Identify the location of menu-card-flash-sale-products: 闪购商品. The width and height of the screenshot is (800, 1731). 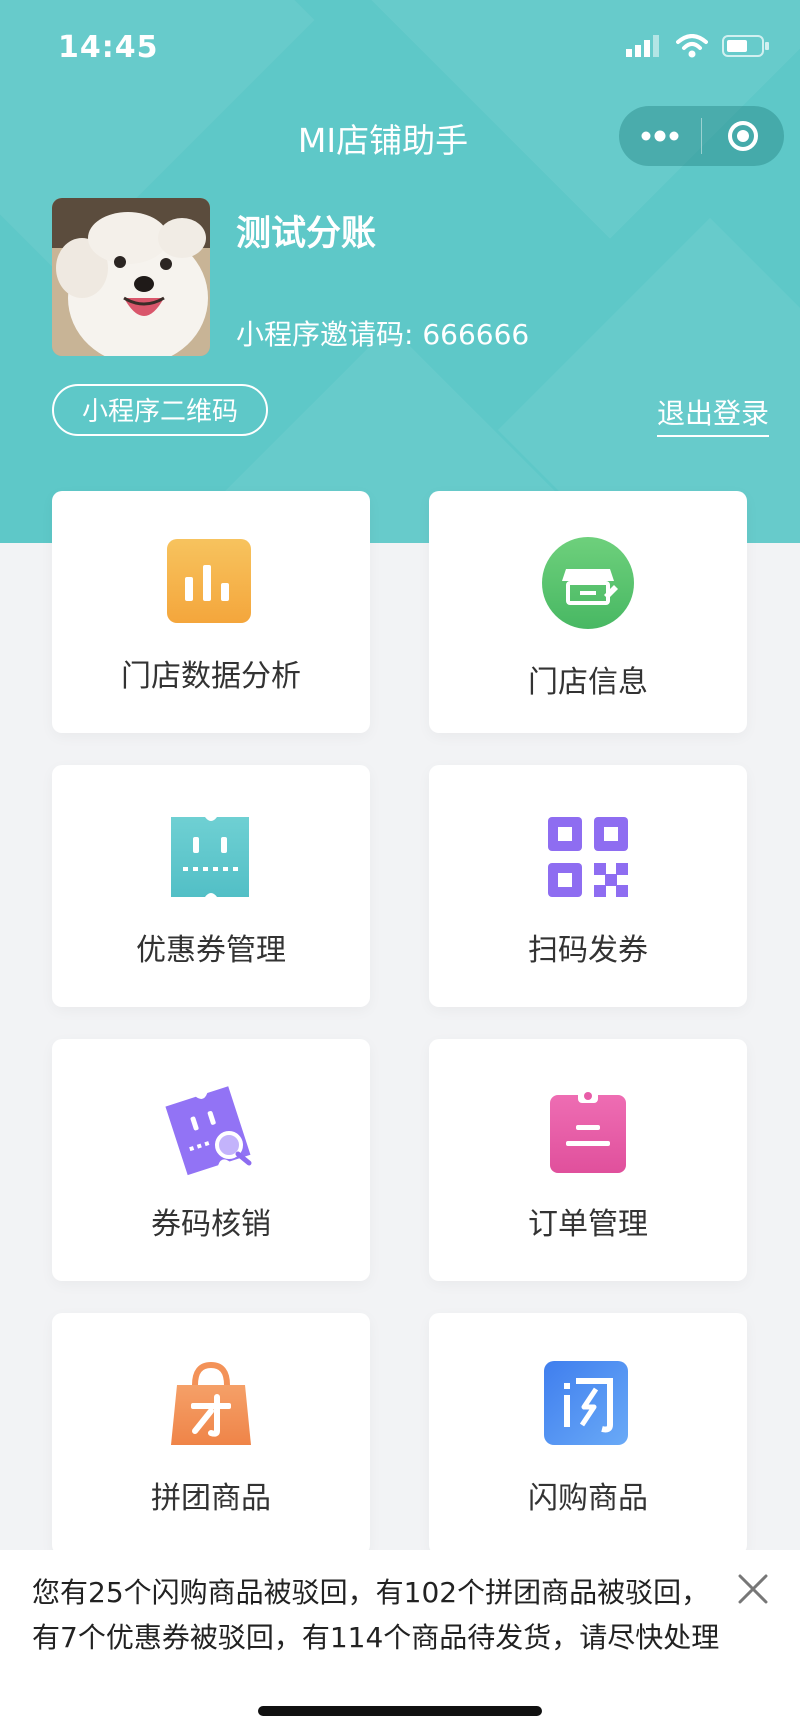
(588, 1434).